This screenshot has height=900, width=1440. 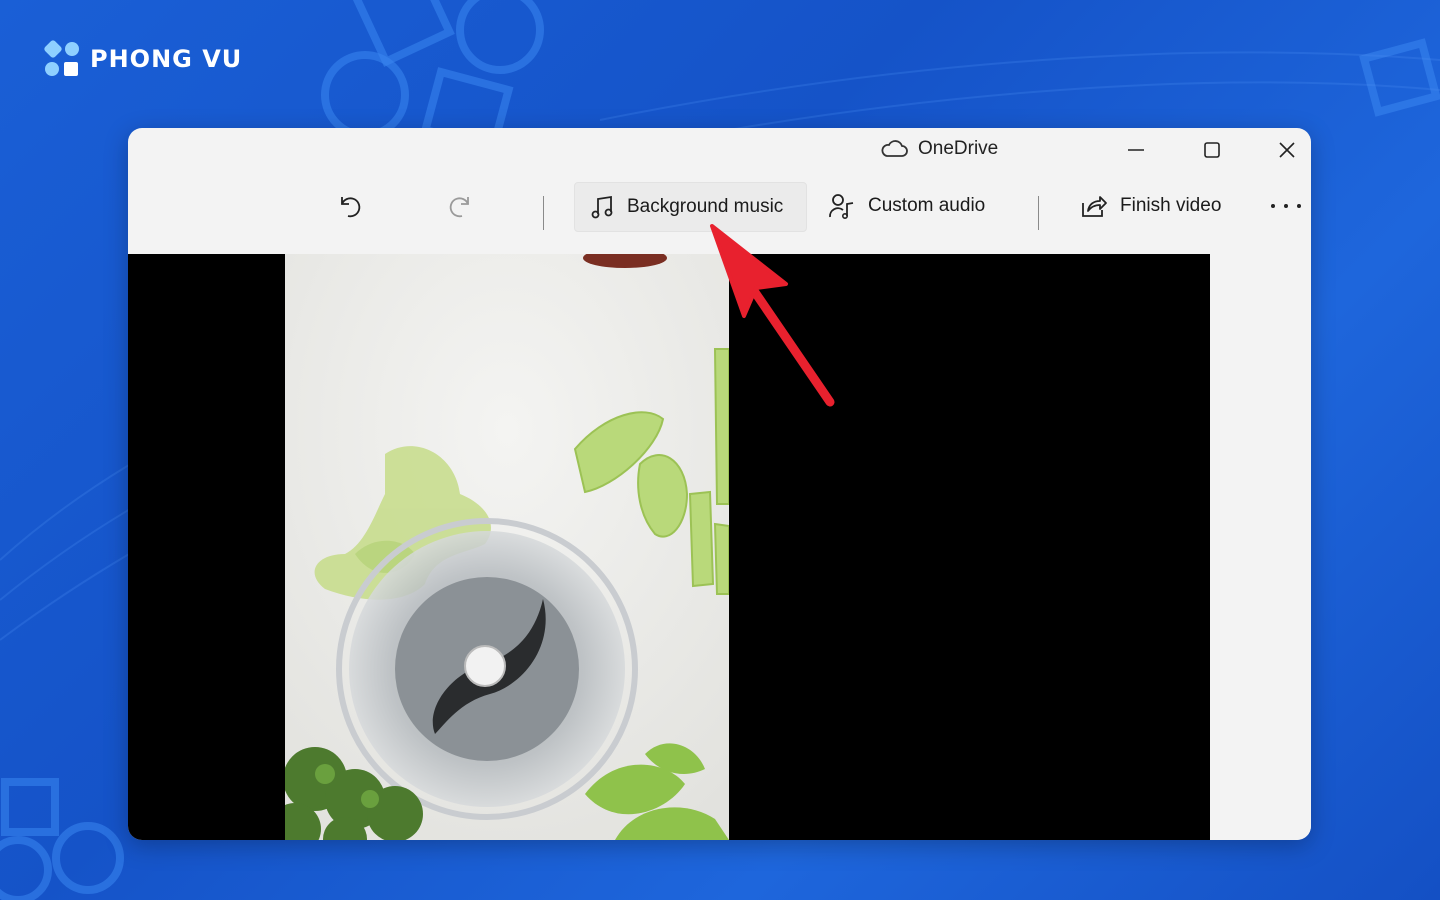 I want to click on minimize-icon, so click(x=1136, y=150).